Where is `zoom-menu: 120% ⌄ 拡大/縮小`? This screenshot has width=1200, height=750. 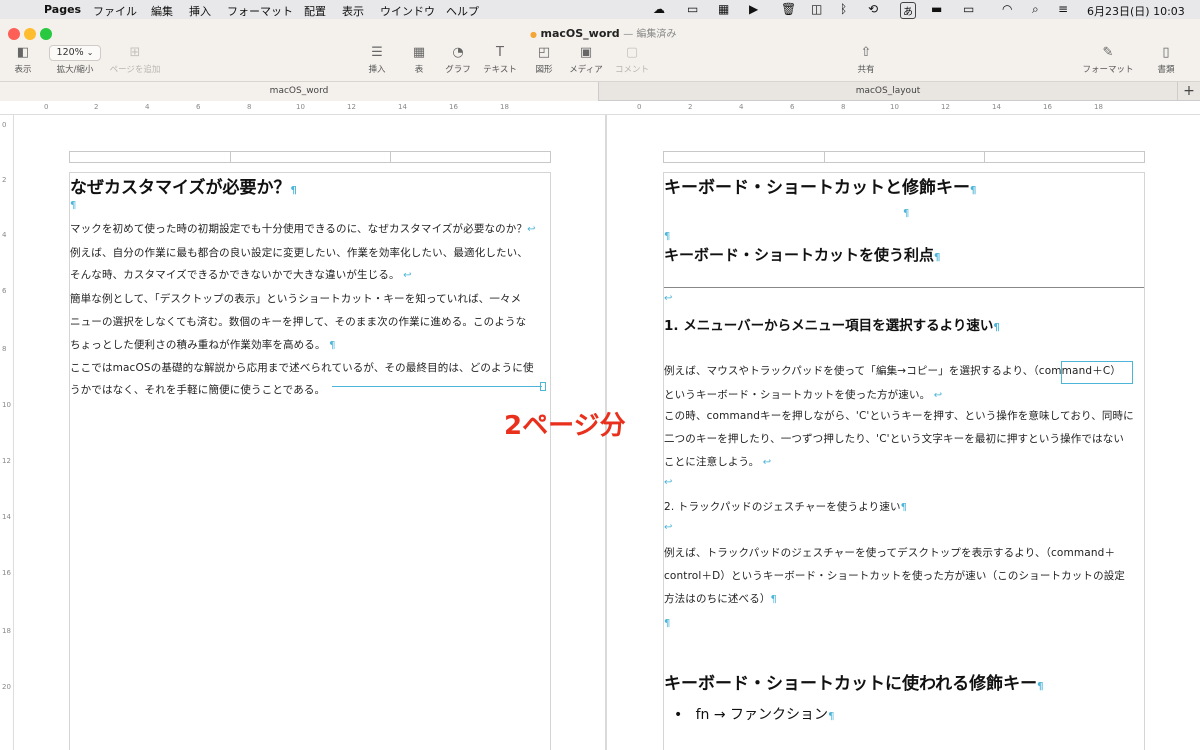
zoom-menu: 120% ⌄ 拡大/縮小 is located at coordinates (75, 60).